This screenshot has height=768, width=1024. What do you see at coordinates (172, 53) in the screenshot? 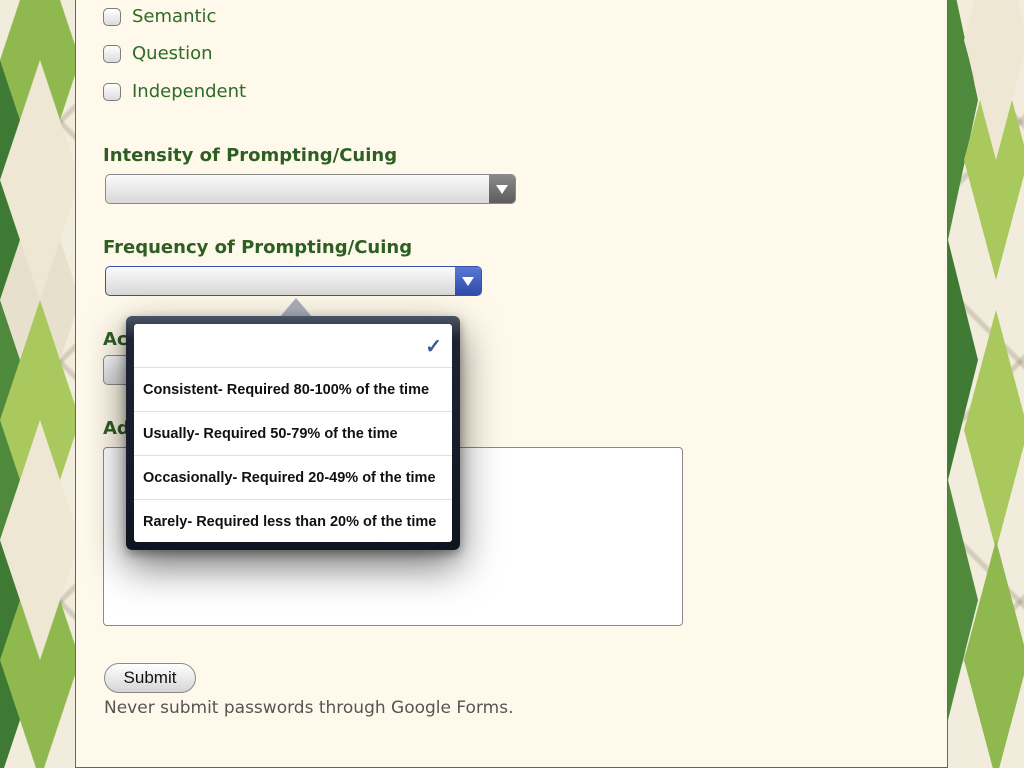
I see `checkbox-label: Question` at bounding box center [172, 53].